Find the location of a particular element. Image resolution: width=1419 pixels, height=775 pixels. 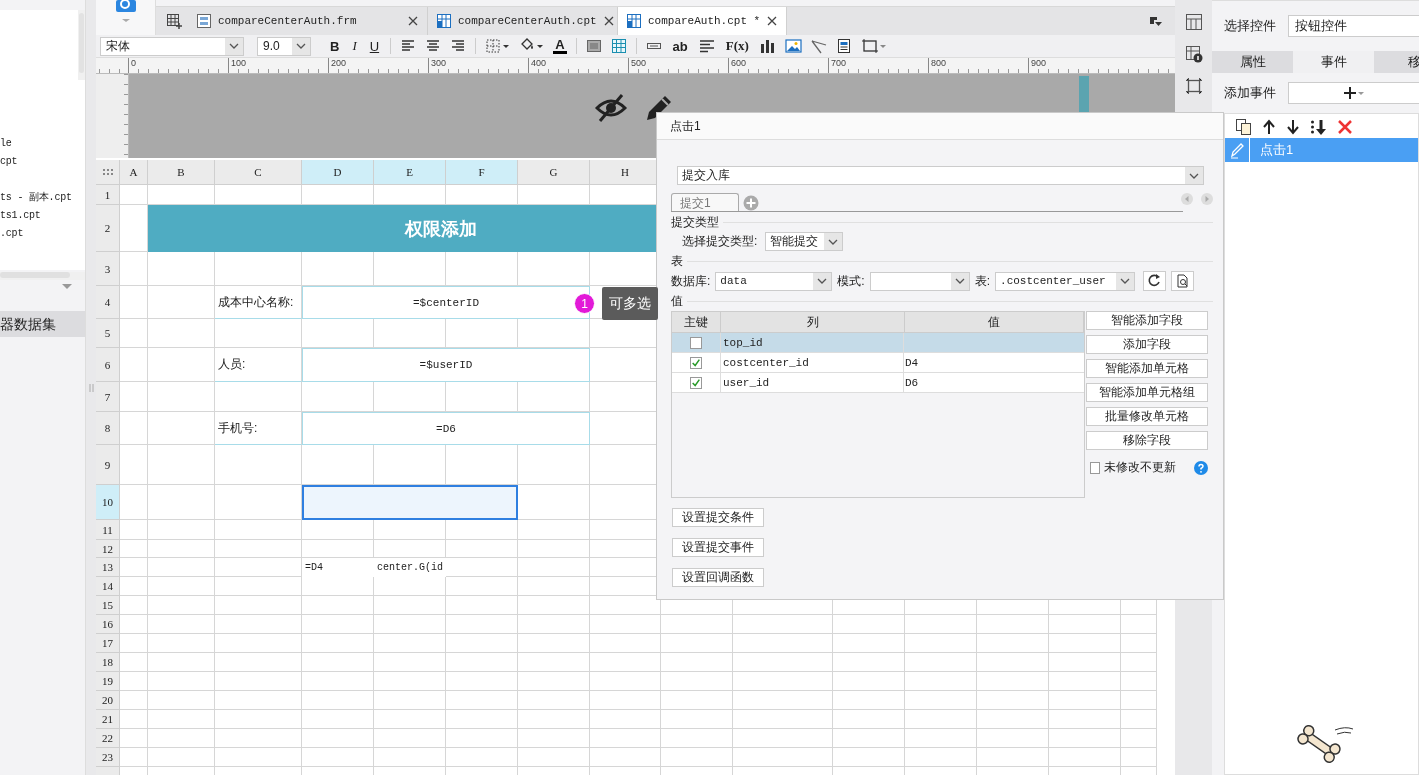

row-header: 16 is located at coordinates (108, 624).